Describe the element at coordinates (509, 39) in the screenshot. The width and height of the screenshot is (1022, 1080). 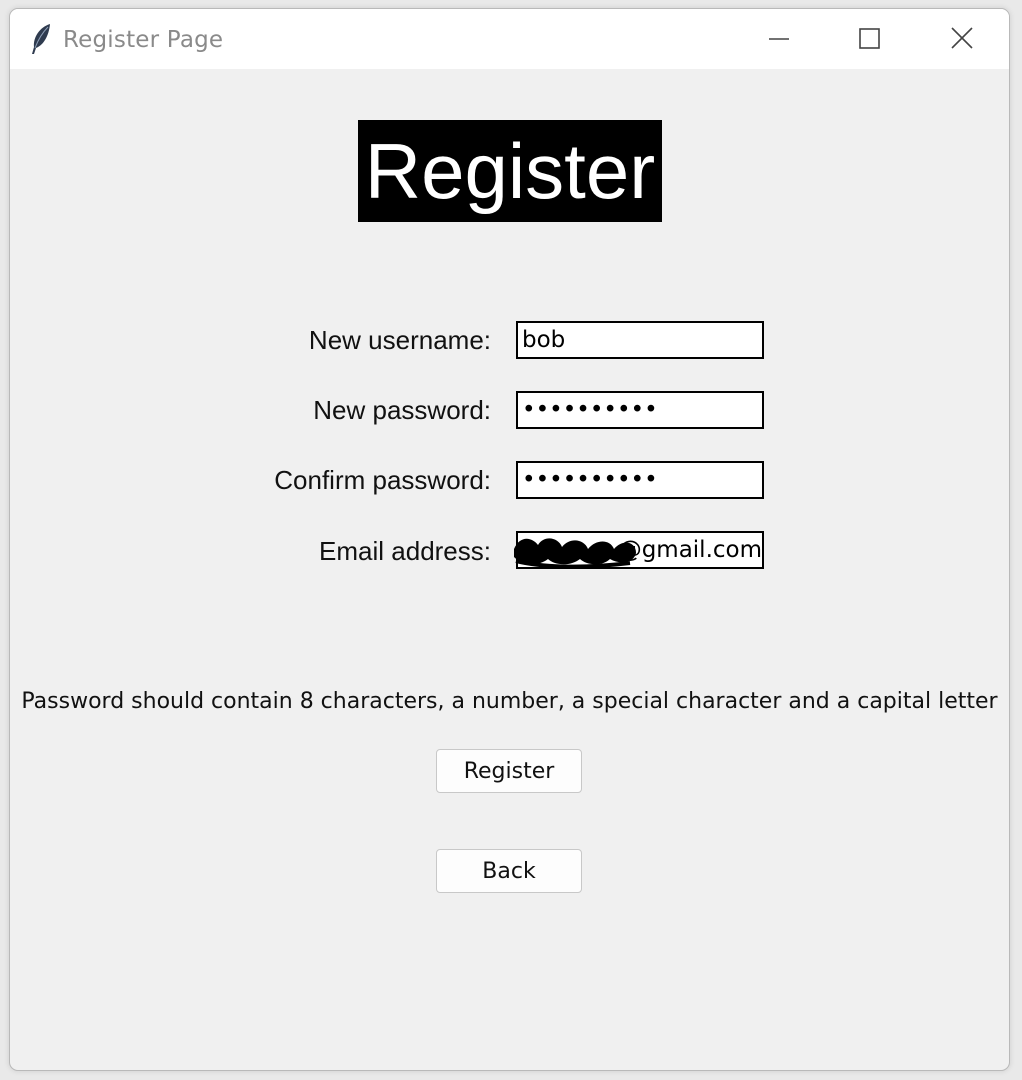
I see `title-bar: Register Page` at that location.